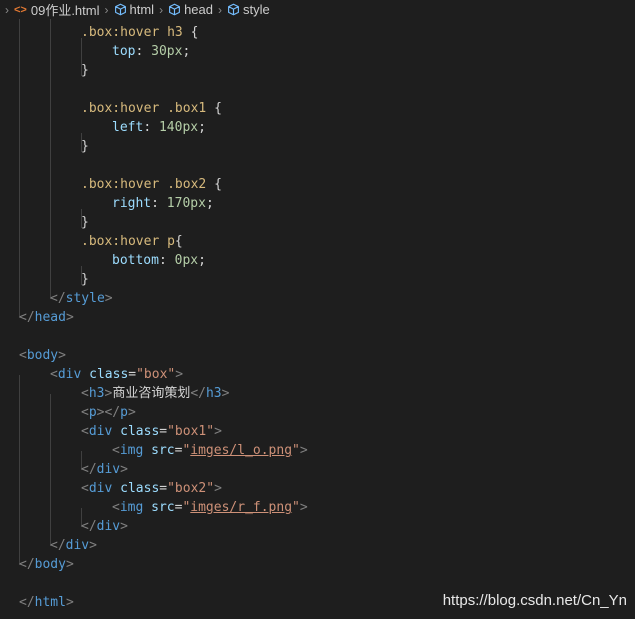 Image resolution: width=635 pixels, height=619 pixels. What do you see at coordinates (317, 9) in the screenshot?
I see `breadcrumb: › <> 09作业.html › html › head › style` at bounding box center [317, 9].